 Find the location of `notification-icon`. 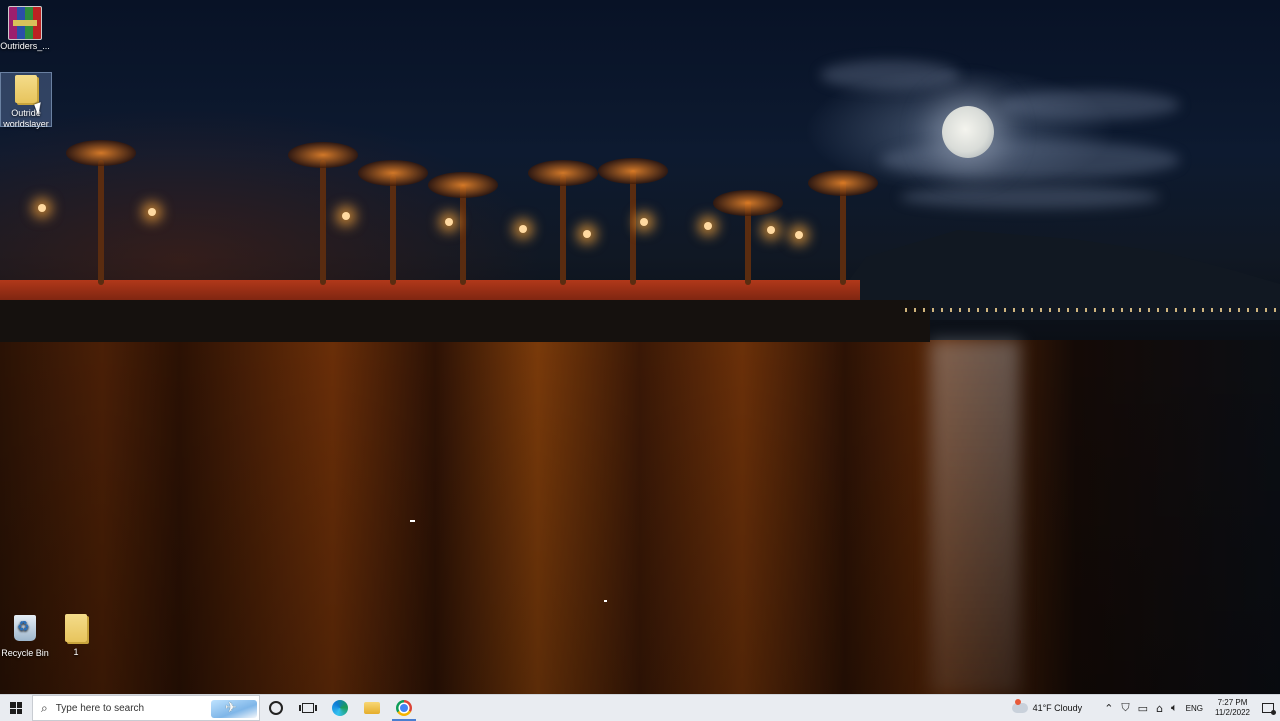

notification-icon is located at coordinates (1269, 709).